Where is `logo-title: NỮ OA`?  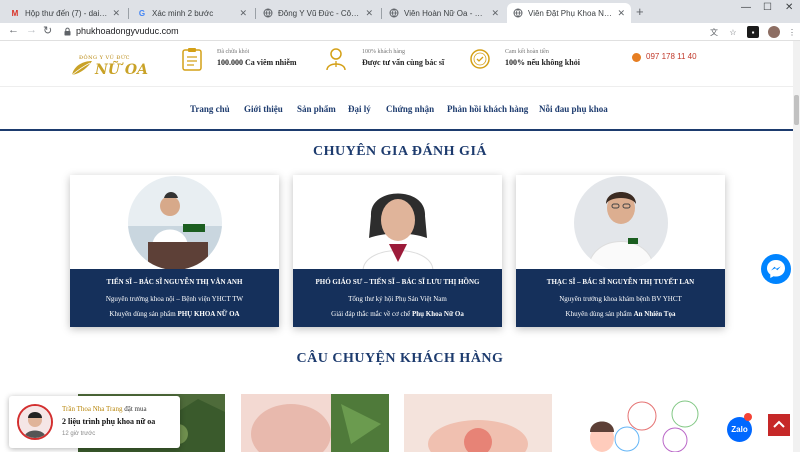
logo-title: NỮ OA is located at coordinates (121, 70).